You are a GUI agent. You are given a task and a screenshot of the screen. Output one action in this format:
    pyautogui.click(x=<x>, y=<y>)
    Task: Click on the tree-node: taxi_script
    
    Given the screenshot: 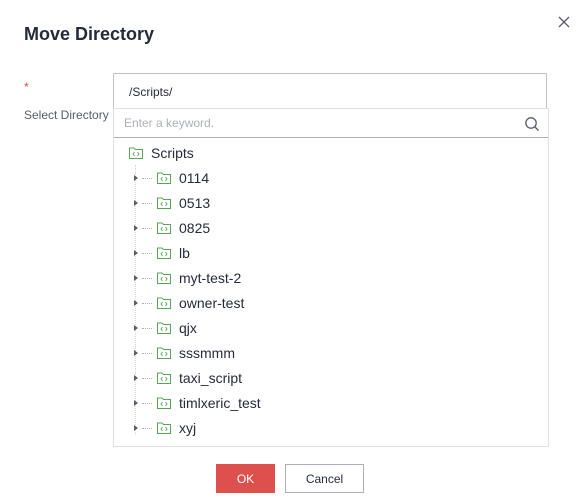 What is the action you would take?
    pyautogui.click(x=187, y=378)
    